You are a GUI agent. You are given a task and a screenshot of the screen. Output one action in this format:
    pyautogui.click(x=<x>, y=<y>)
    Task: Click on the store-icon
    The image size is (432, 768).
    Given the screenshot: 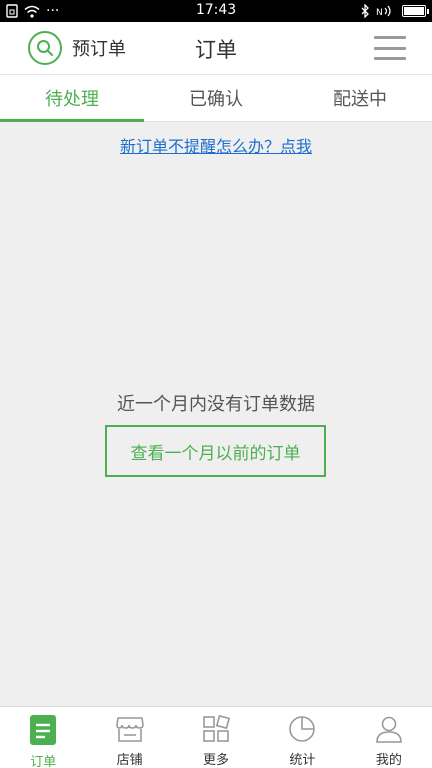 What is the action you would take?
    pyautogui.click(x=130, y=729)
    